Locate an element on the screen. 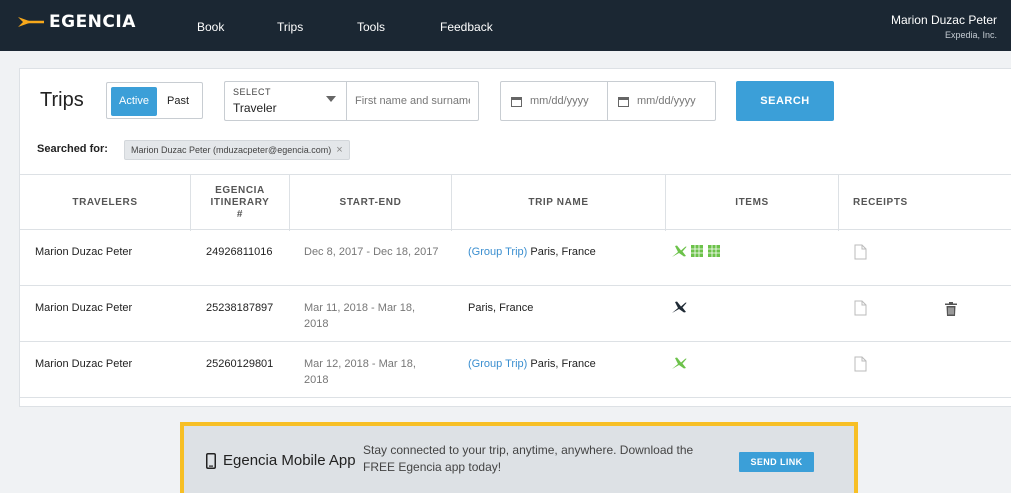 This screenshot has width=1011, height=493. toggle-past-button: Past is located at coordinates (178, 101).